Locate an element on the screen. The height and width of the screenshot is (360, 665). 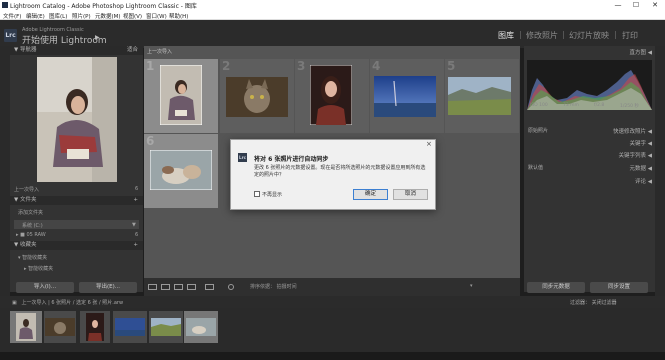
menu-view: 视图(V) is located at coordinates (132, 16).